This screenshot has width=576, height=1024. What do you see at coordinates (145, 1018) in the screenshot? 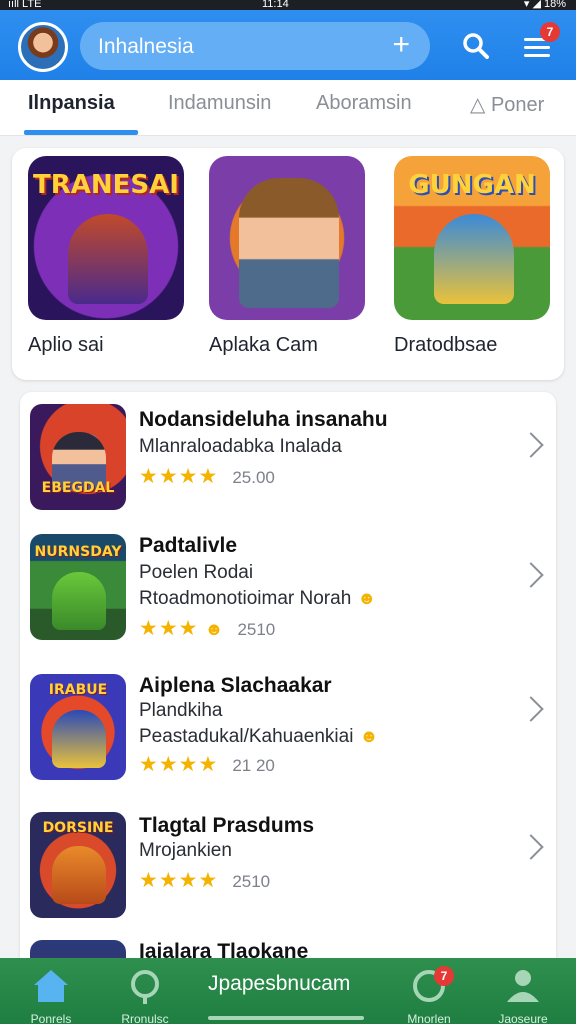
I see `nav-discover-label: Rronulsc` at bounding box center [145, 1018].